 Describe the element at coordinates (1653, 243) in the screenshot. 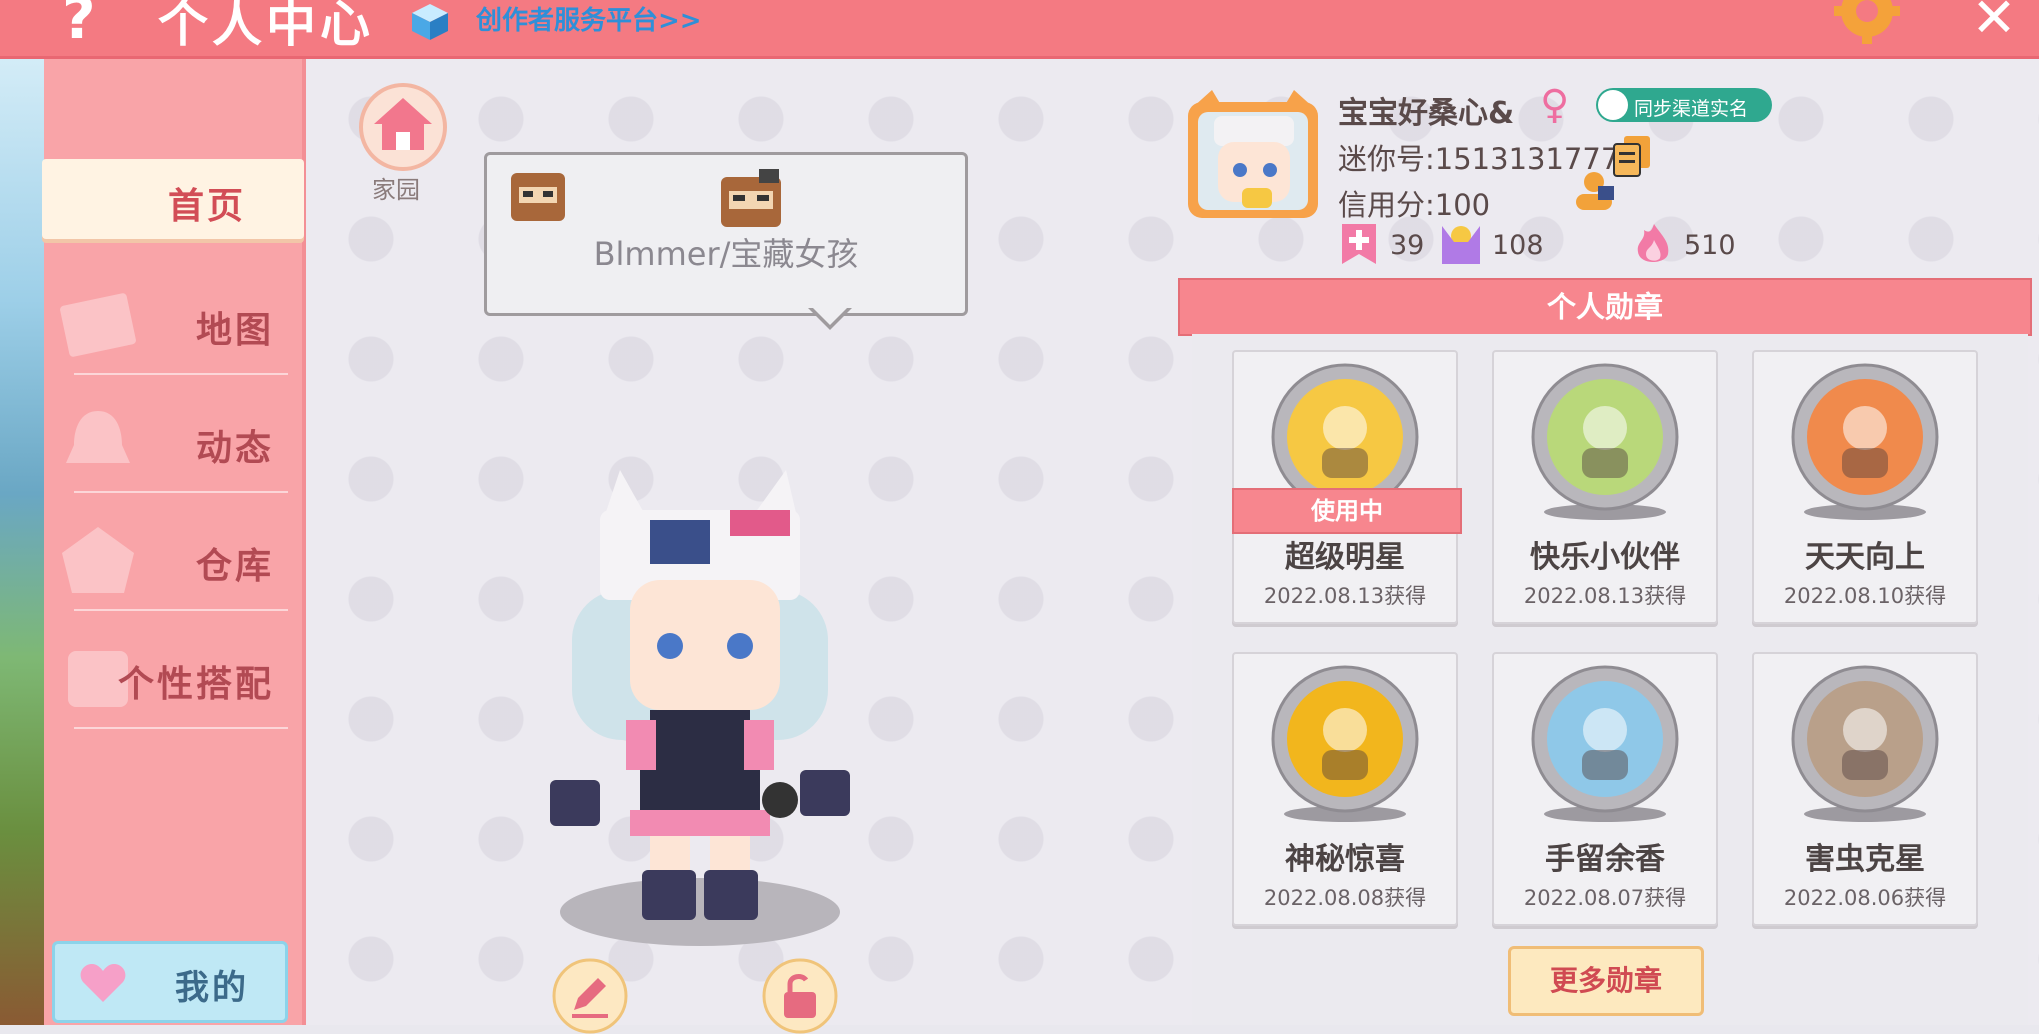

I see `flame-icon` at that location.